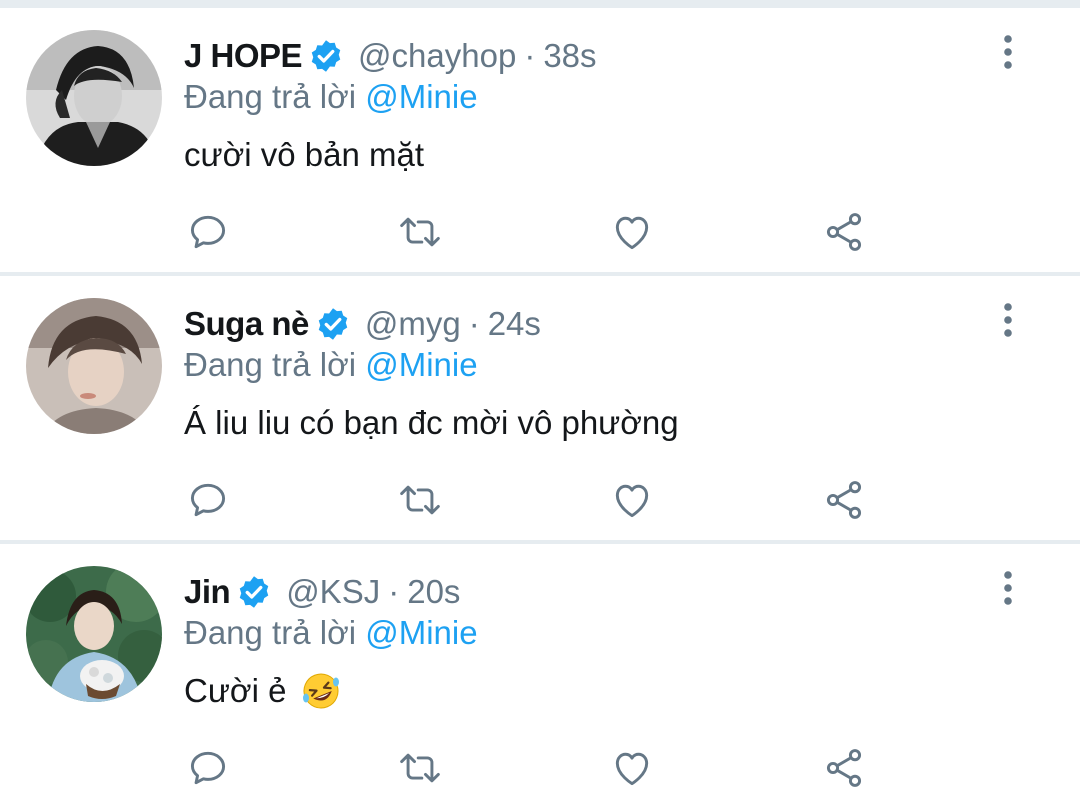 This screenshot has width=1080, height=810. What do you see at coordinates (333, 592) in the screenshot?
I see `author-handle: @KSJ` at bounding box center [333, 592].